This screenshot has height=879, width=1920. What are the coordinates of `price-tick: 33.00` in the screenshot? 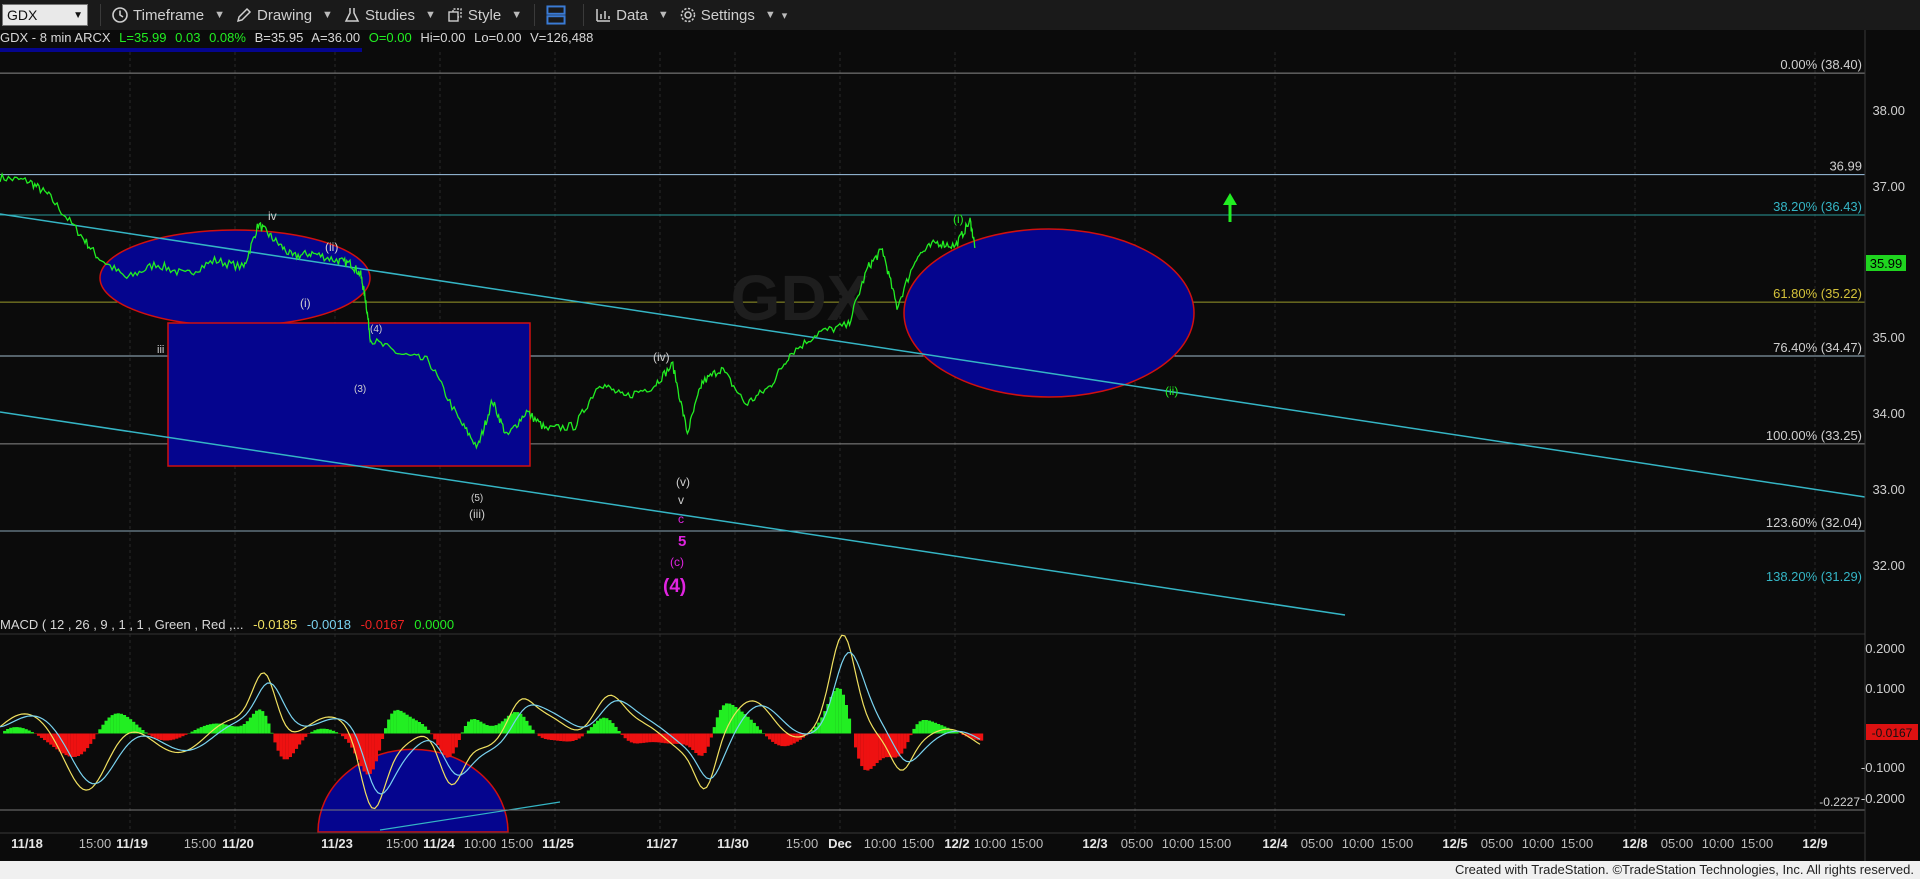 It's located at (1888, 489).